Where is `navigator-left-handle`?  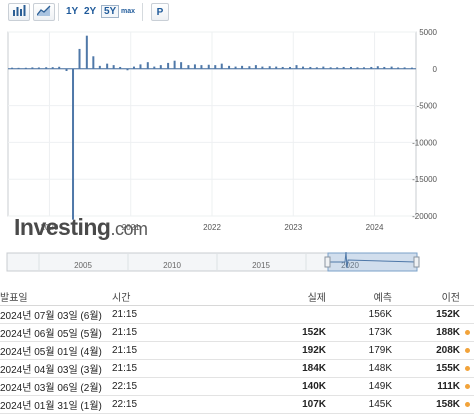 navigator-left-handle is located at coordinates (327, 262).